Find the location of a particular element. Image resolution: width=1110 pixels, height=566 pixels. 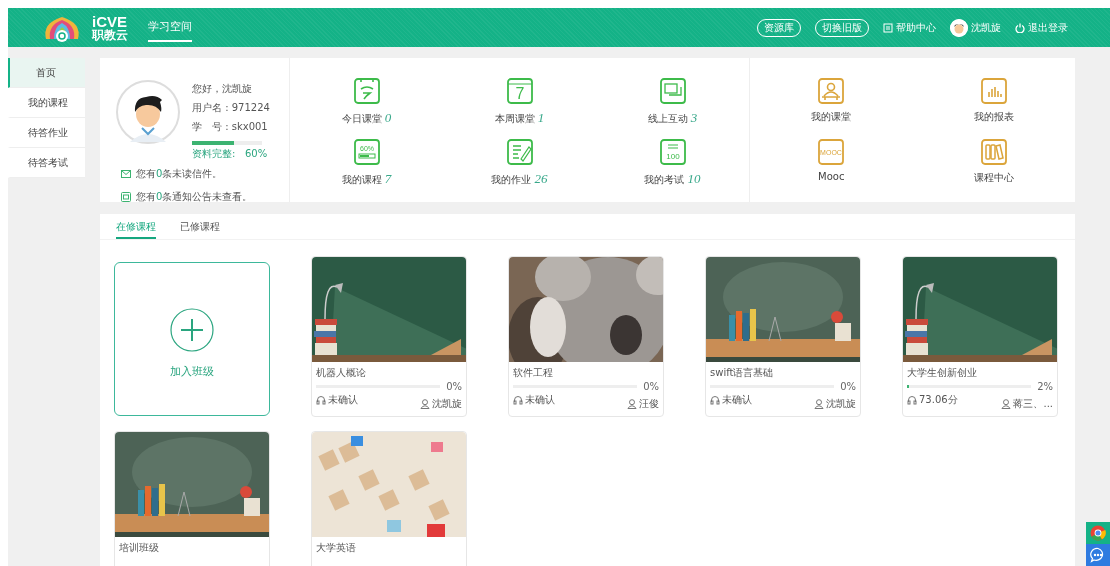

course-card: swift语言基础 0% 未确认 沈凯旋 is located at coordinates (783, 336).